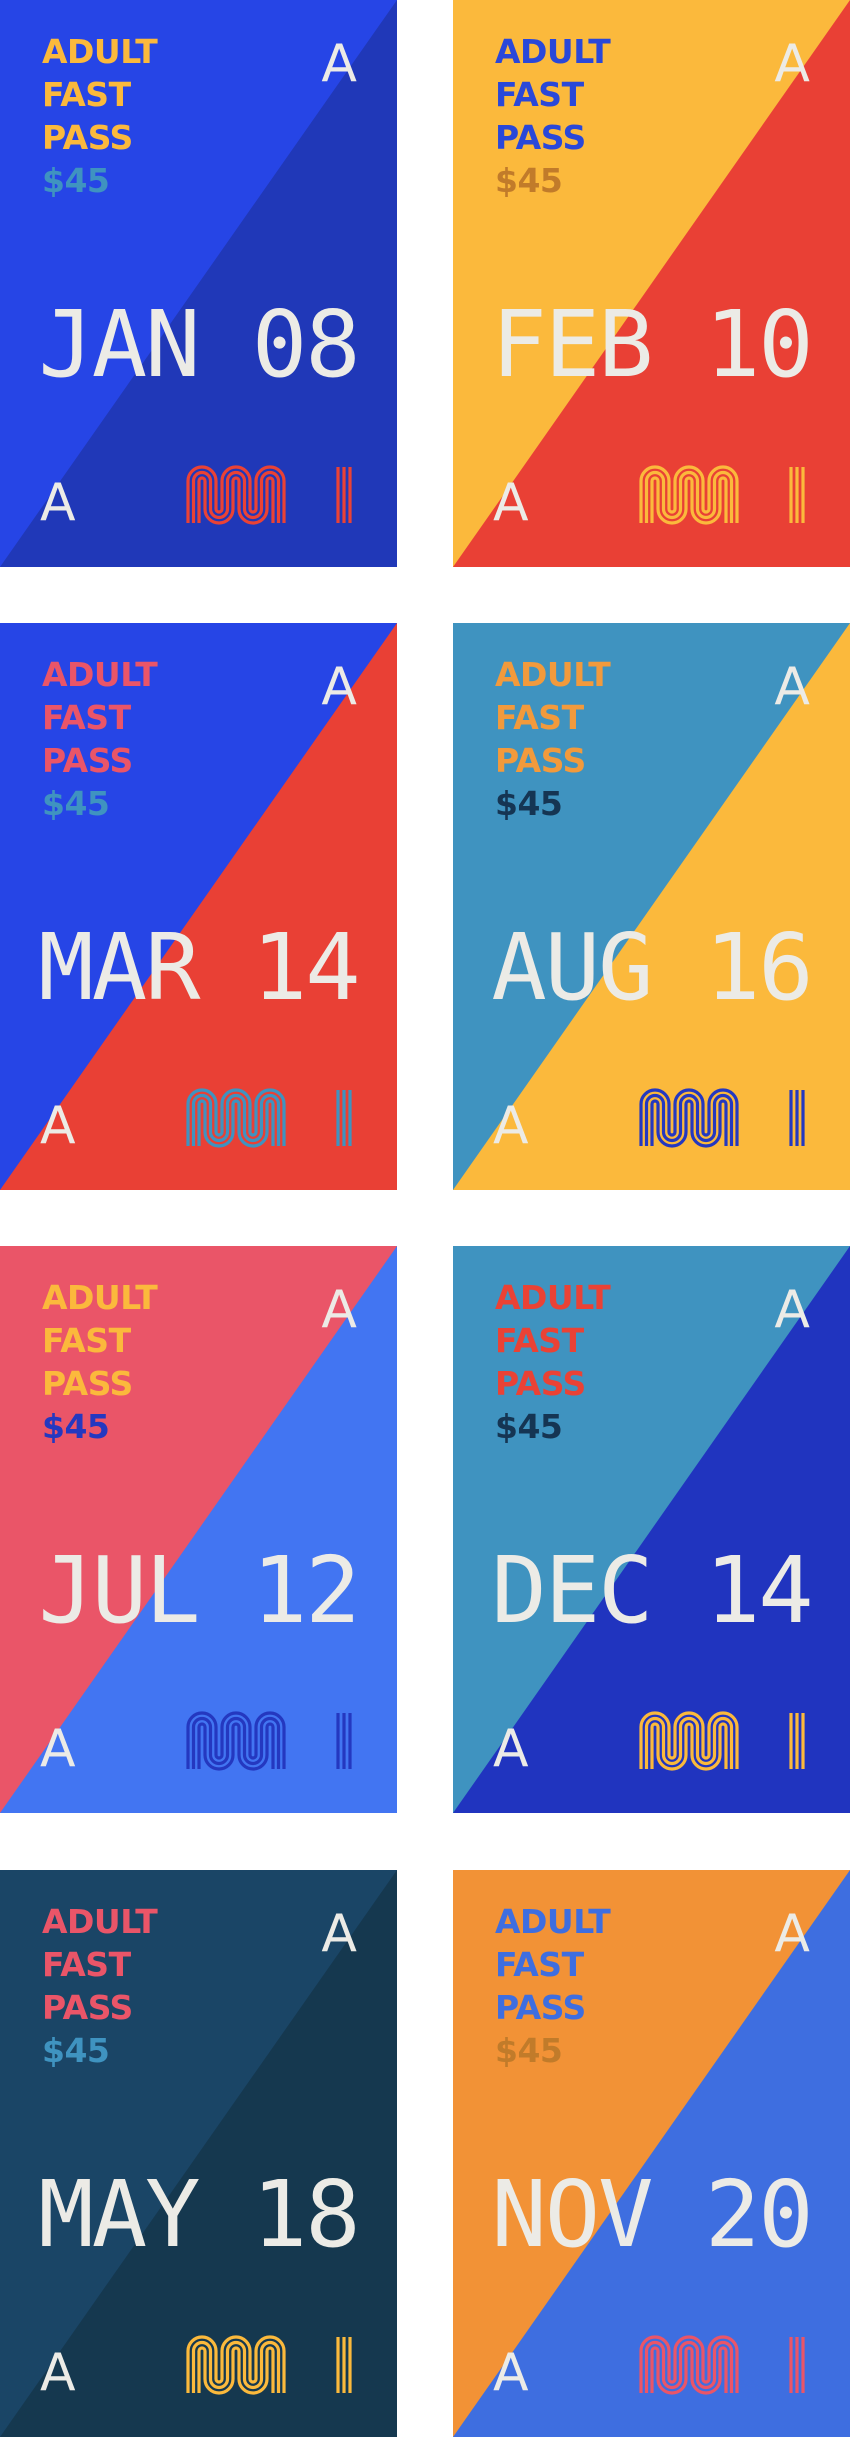  I want to click on fast-pass-card-jul-12: ADULT FAST PASS $45 A JUL 12 A, so click(198, 1529).